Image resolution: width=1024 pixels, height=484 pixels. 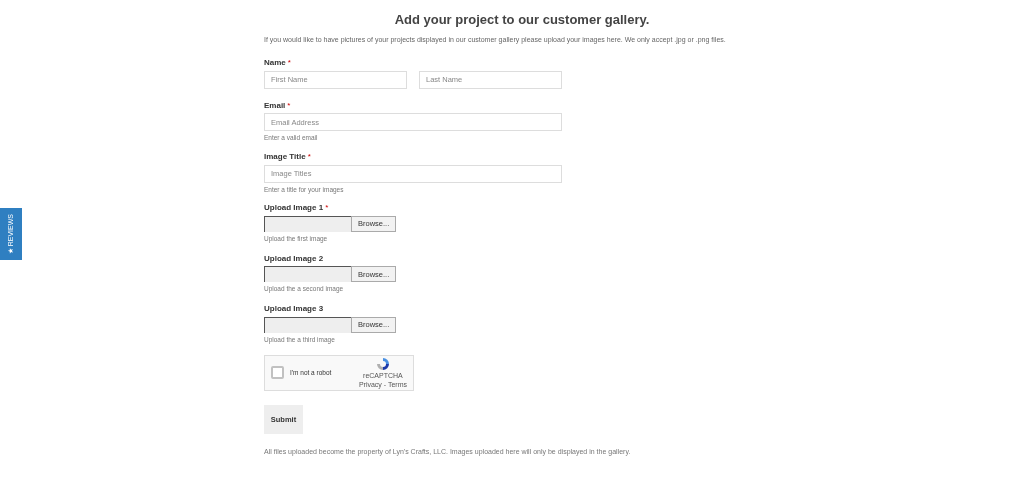 What do you see at coordinates (285, 156) in the screenshot?
I see `field-label: Image Title` at bounding box center [285, 156].